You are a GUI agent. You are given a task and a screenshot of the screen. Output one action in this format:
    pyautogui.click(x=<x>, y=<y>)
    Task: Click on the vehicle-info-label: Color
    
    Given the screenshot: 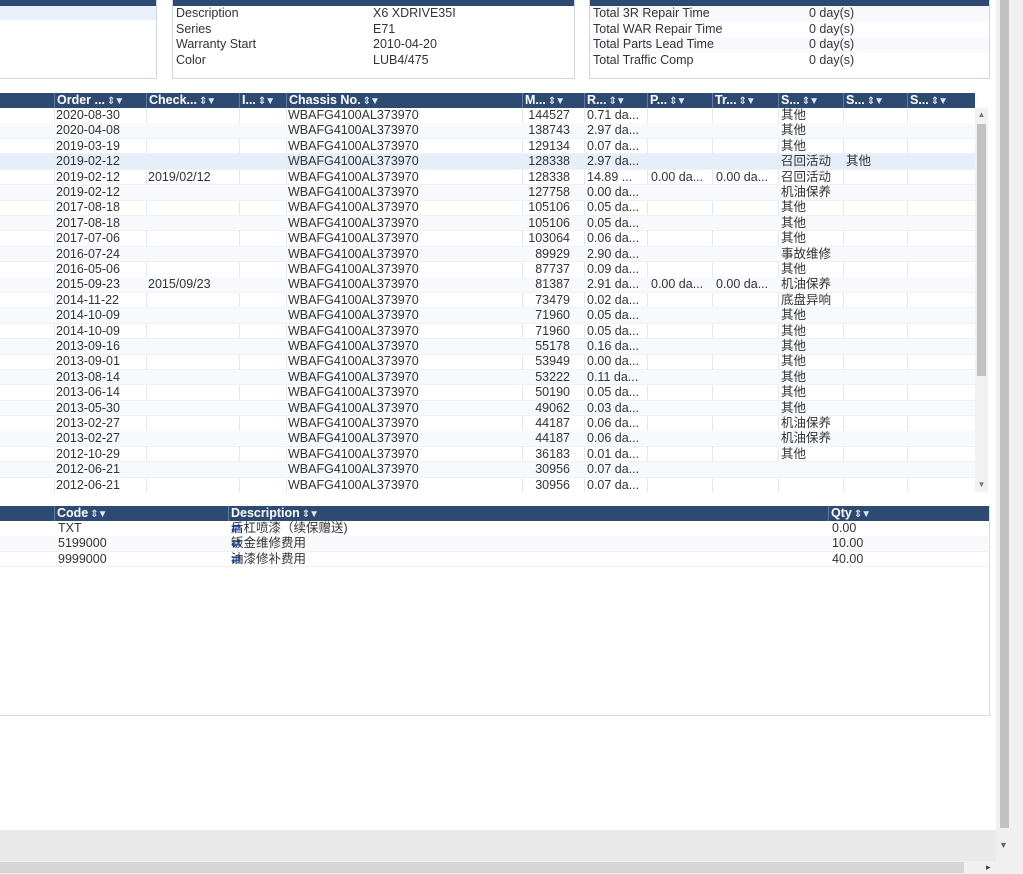 What is the action you would take?
    pyautogui.click(x=191, y=59)
    